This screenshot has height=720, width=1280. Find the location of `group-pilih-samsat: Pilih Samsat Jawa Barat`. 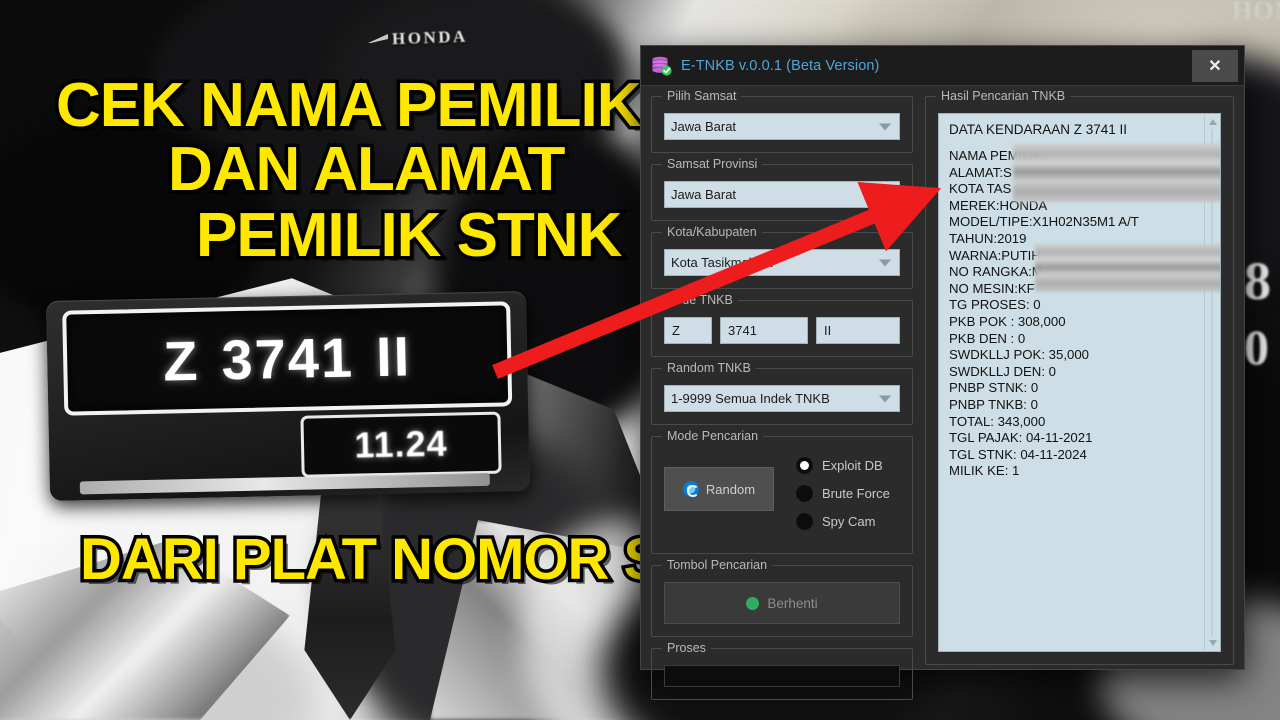

group-pilih-samsat: Pilih Samsat Jawa Barat is located at coordinates (782, 121).